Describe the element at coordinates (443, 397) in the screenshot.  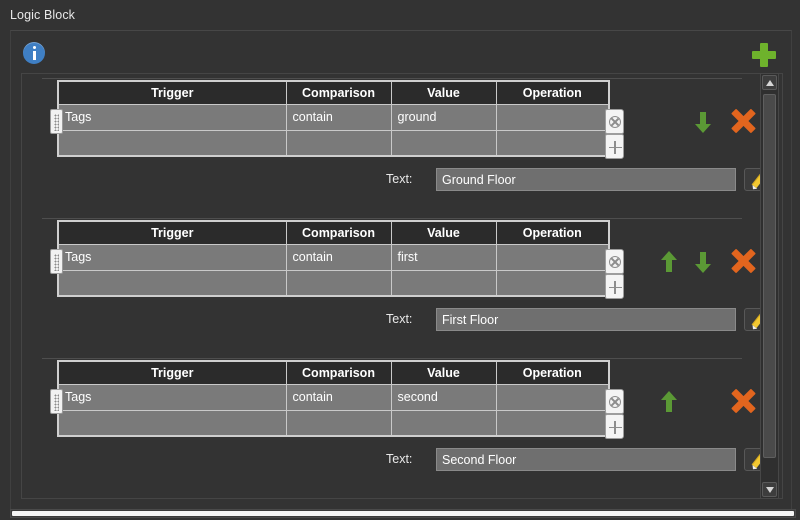
I see `cell-value: second` at that location.